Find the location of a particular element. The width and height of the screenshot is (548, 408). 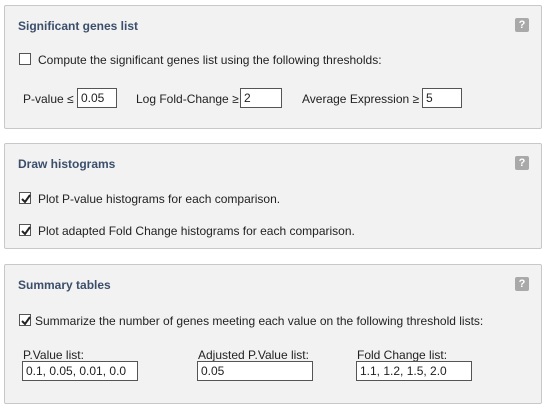

pvalue-threshold-label: P-value ≤ is located at coordinates (48, 99).